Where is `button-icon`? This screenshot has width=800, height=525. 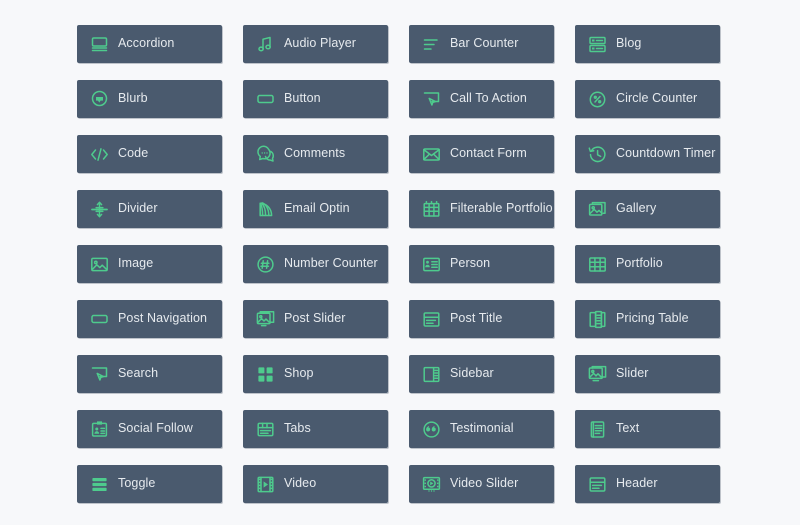
button-icon is located at coordinates (265, 99).